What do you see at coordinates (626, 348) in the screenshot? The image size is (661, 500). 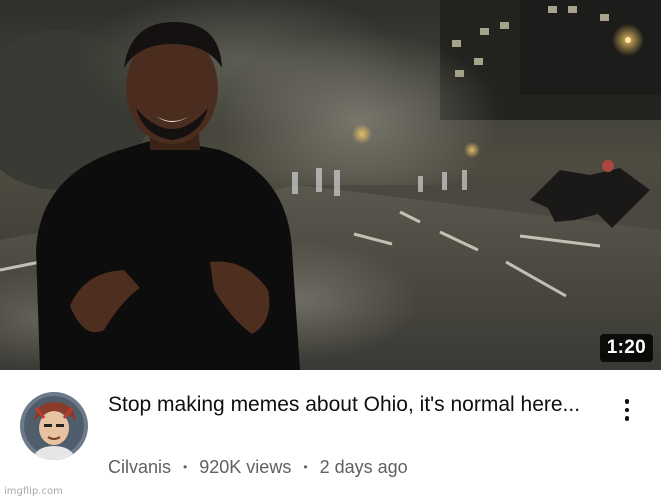 I see `duration-badge: 1:20` at bounding box center [626, 348].